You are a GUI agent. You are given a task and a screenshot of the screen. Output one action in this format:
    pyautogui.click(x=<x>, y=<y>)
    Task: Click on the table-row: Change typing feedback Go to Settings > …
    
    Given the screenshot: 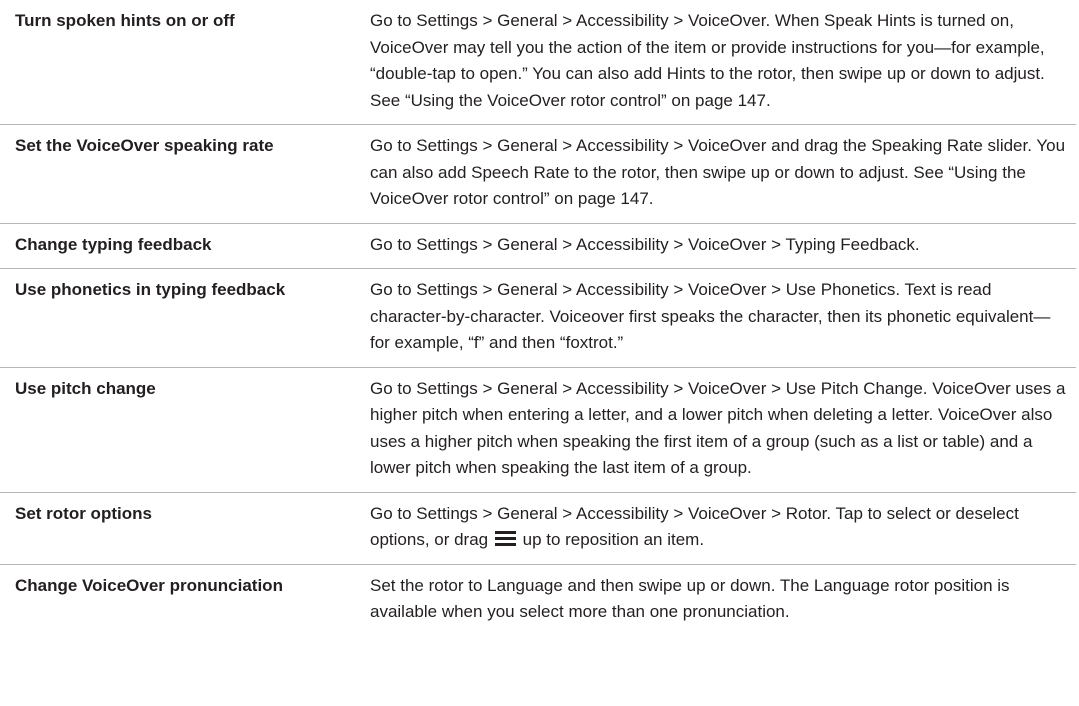 What is the action you would take?
    pyautogui.click(x=538, y=246)
    